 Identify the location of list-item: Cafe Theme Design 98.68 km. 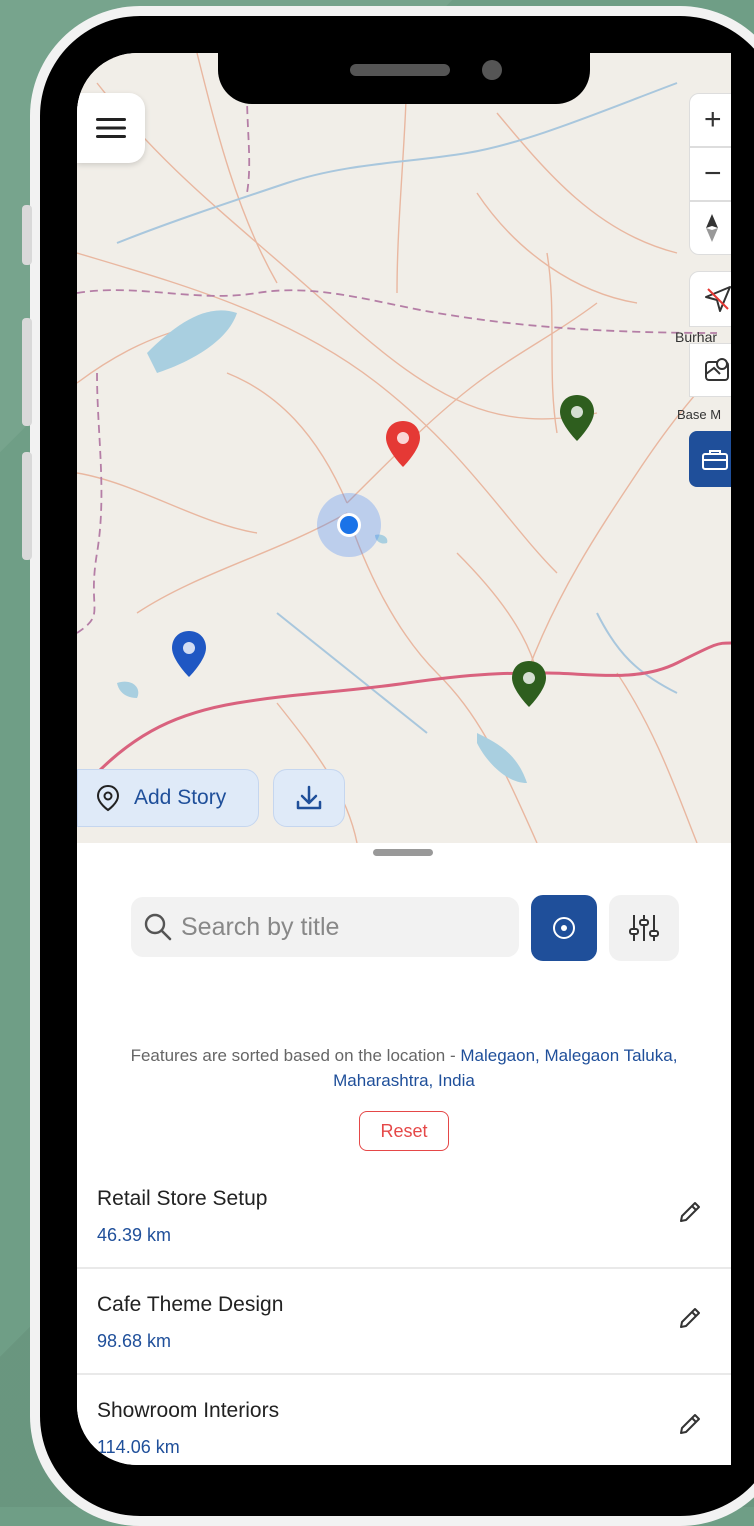
(404, 1322).